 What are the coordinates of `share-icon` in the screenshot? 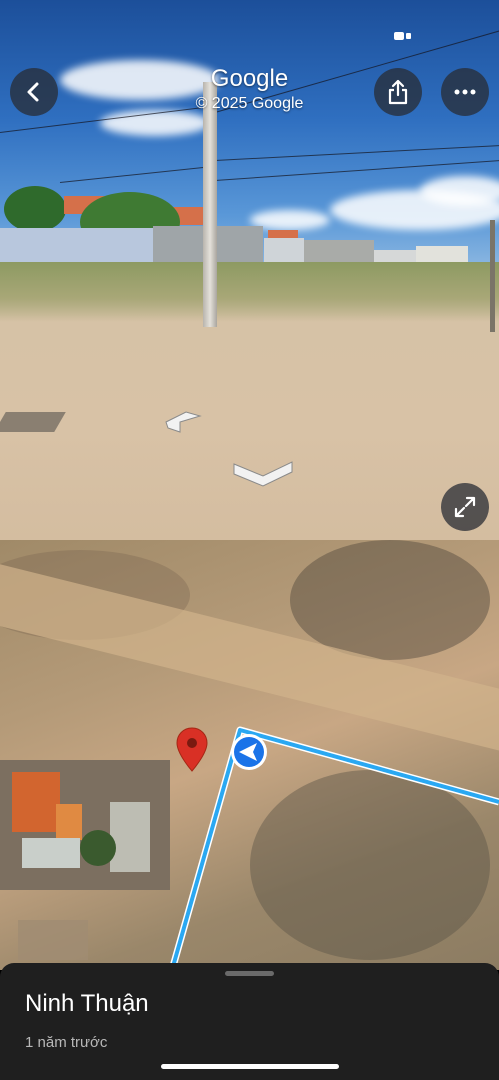 It's located at (398, 92).